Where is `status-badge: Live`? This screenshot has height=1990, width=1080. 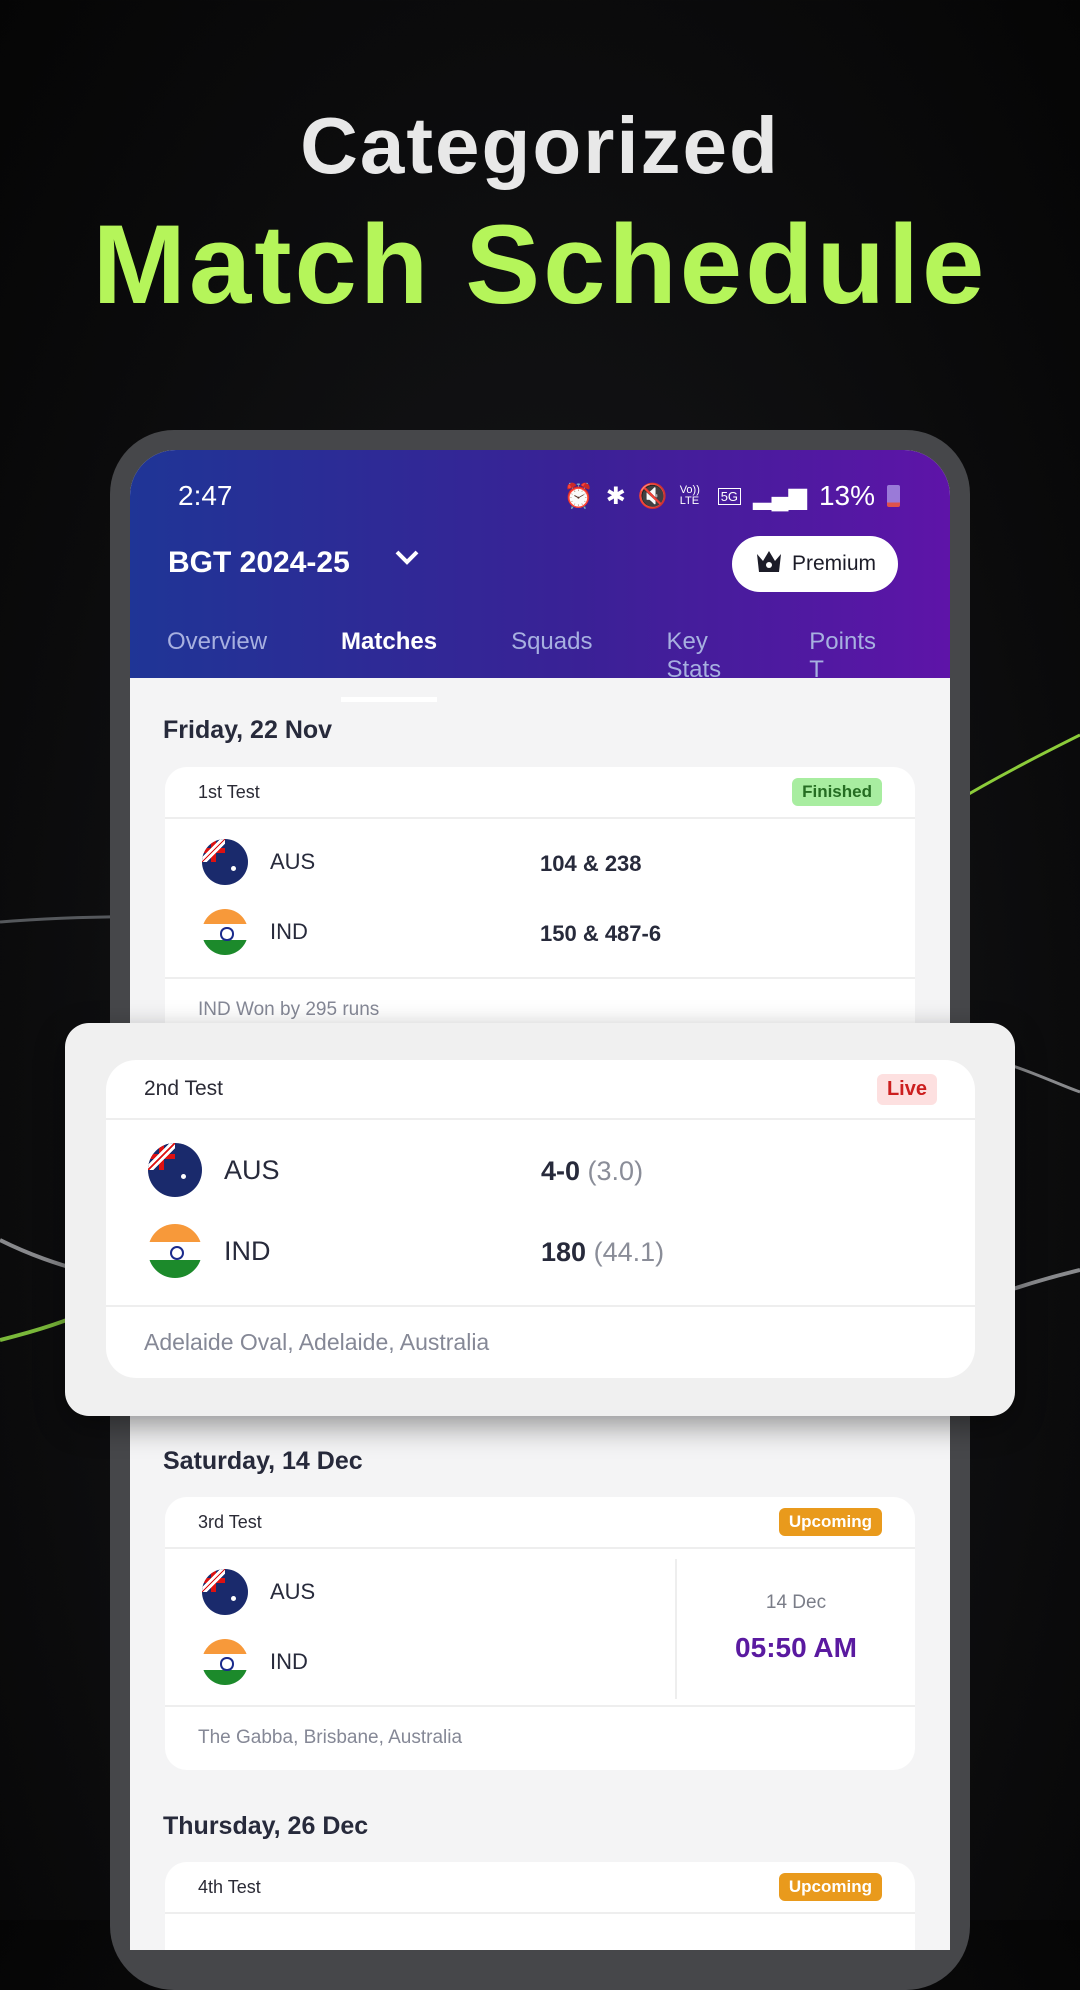
status-badge: Live is located at coordinates (906, 1089).